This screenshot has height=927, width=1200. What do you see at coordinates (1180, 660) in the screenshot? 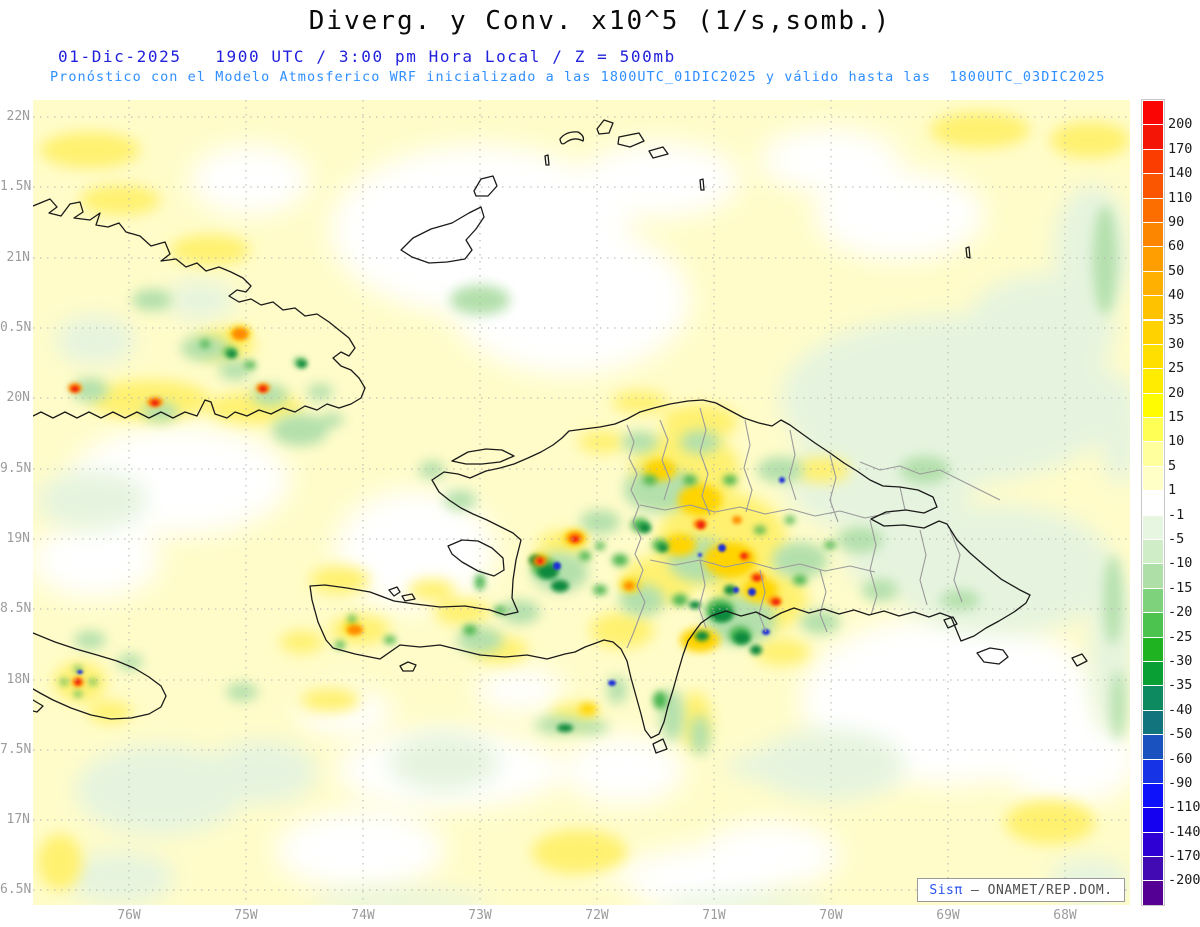
I see `colorbar-tick-label: -30` at bounding box center [1180, 660].